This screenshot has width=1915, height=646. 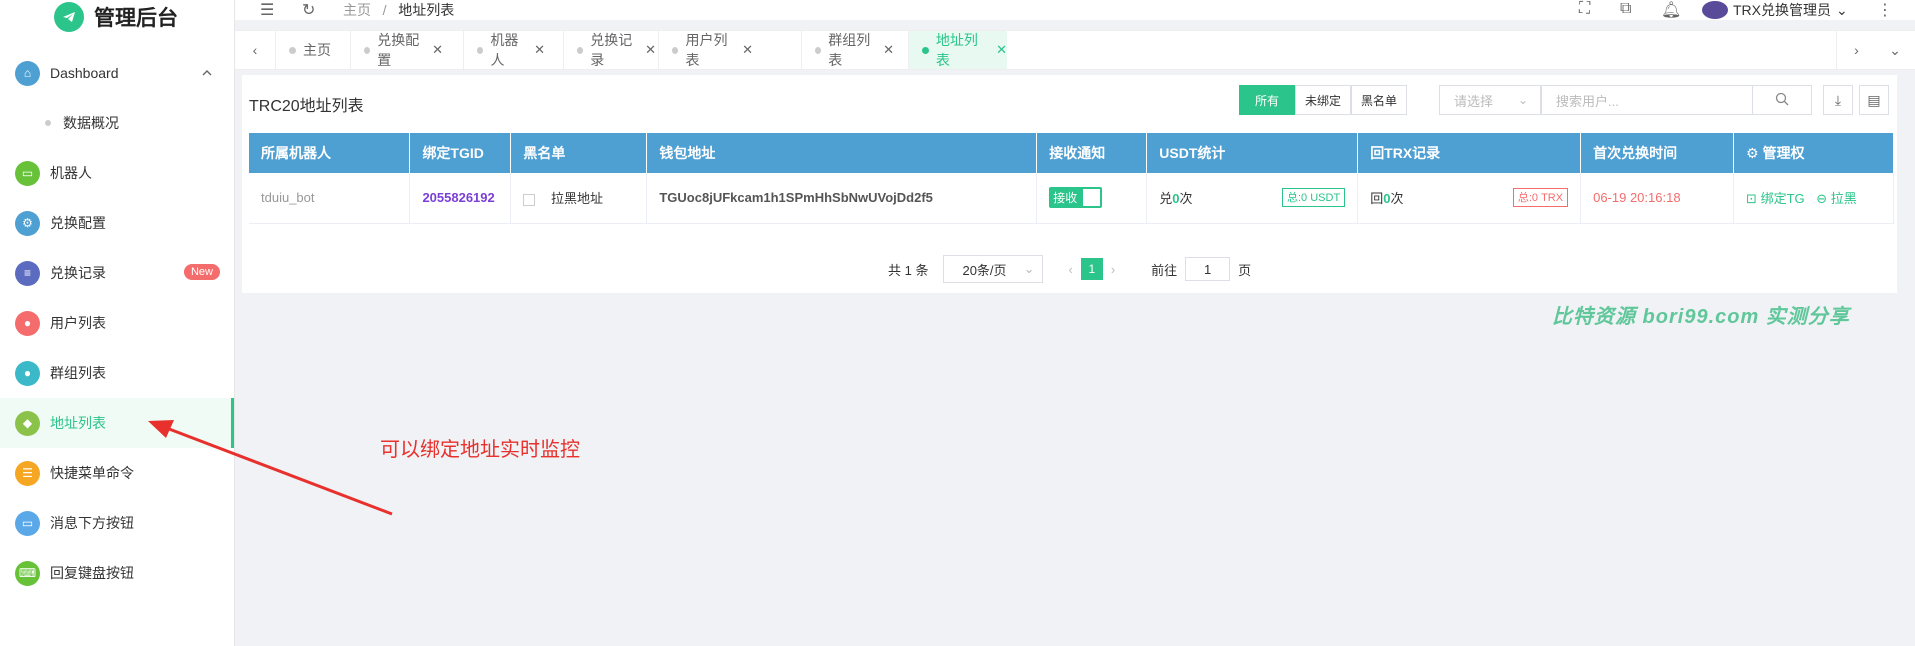 What do you see at coordinates (1775, 10) in the screenshot?
I see `user-menu: TRX兑换管理员 ⌄` at bounding box center [1775, 10].